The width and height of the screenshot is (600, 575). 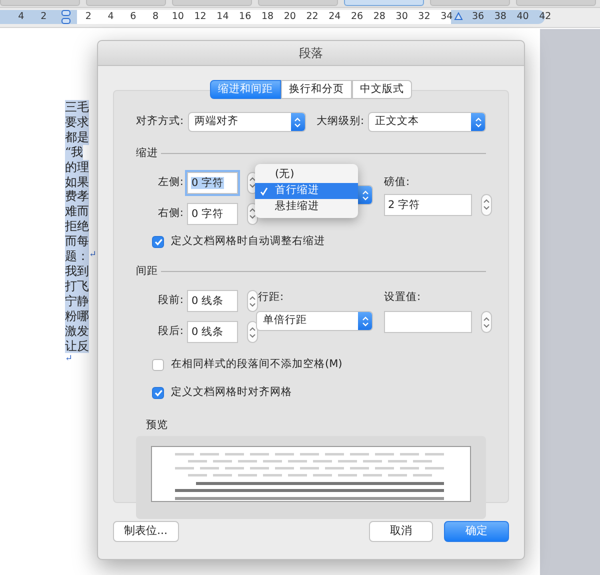 I want to click on ruler-label: 38, so click(x=500, y=17).